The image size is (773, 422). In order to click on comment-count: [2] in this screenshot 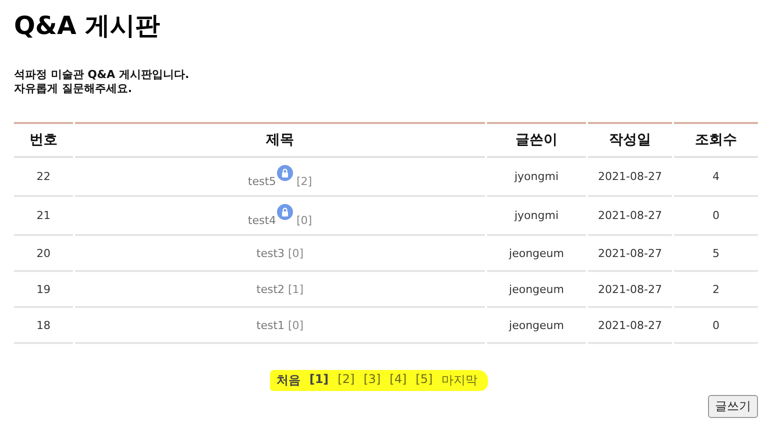, I will do `click(304, 181)`.